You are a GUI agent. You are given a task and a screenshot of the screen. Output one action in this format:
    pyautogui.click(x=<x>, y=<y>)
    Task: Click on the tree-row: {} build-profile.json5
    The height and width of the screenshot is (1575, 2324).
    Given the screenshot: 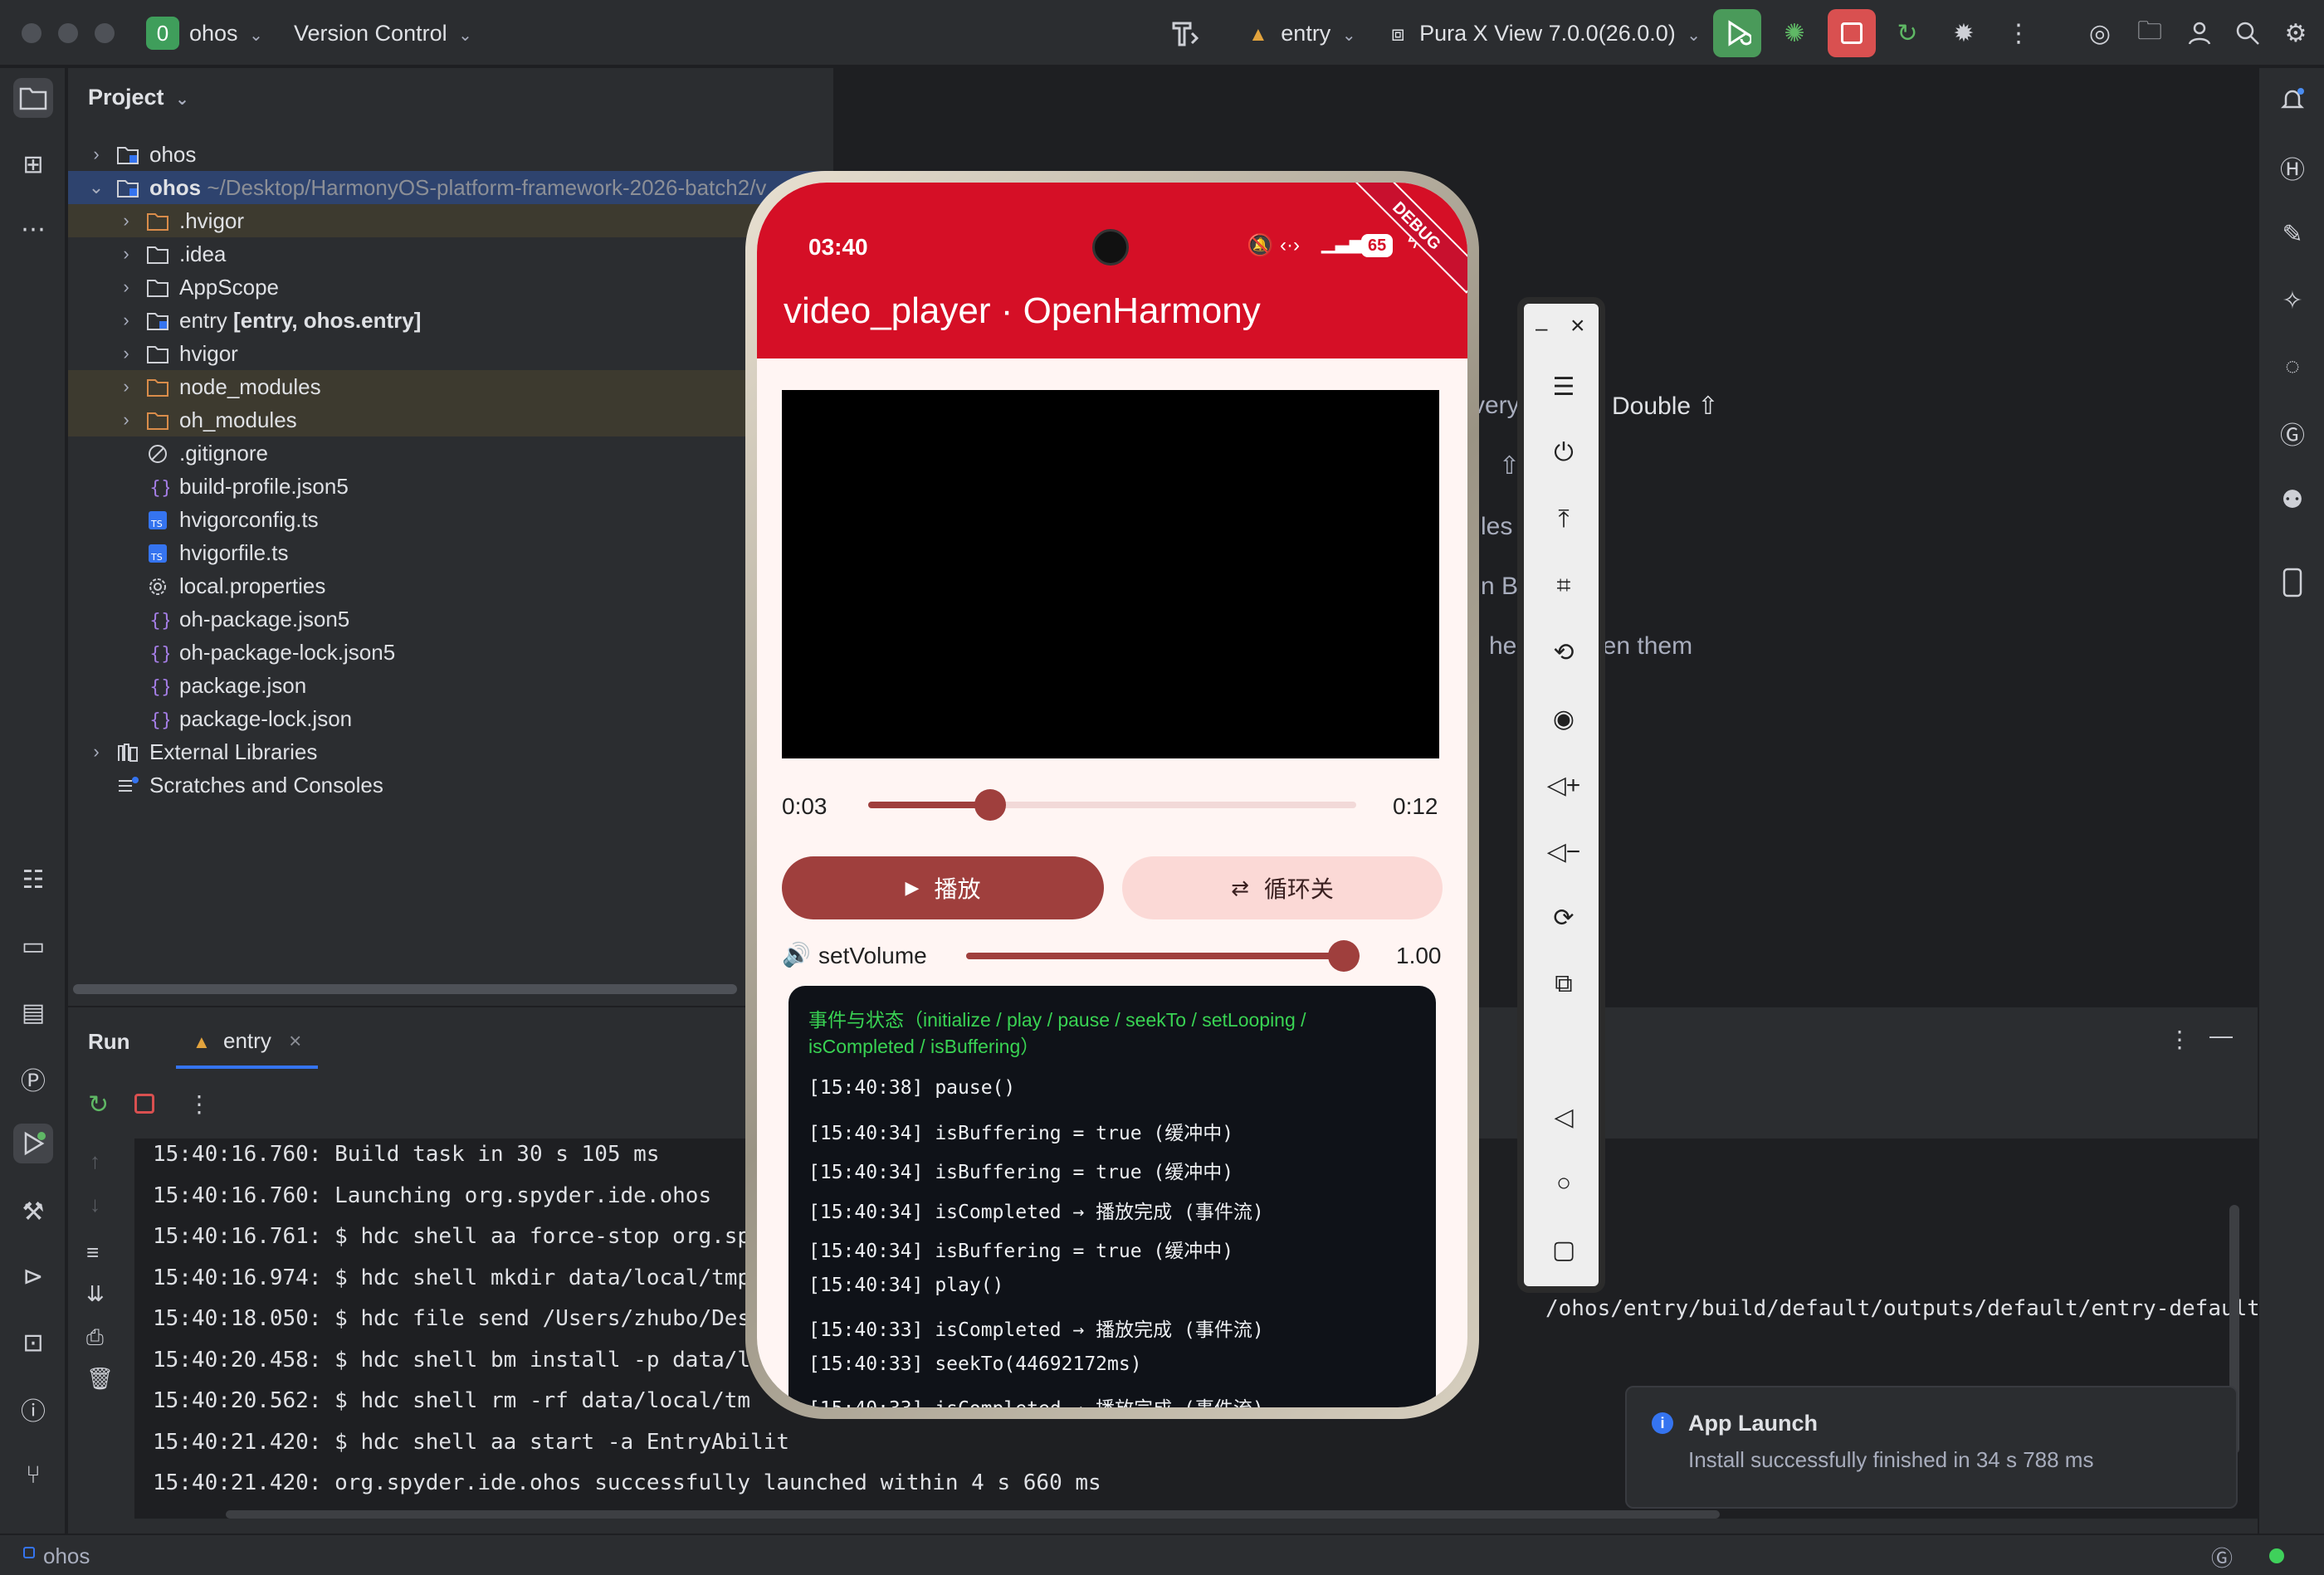 What is the action you would take?
    pyautogui.click(x=450, y=486)
    